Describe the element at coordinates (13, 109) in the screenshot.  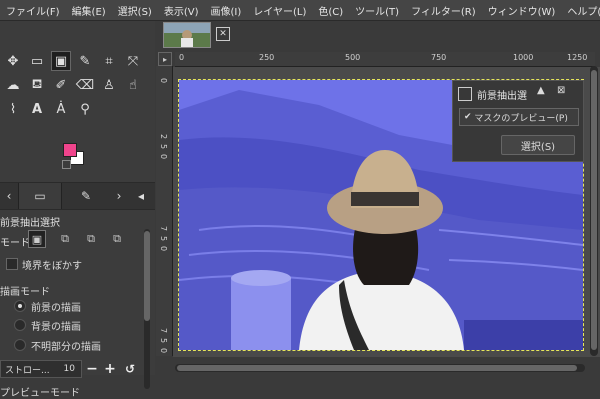
I see `paths-tool-icon: ⌇` at that location.